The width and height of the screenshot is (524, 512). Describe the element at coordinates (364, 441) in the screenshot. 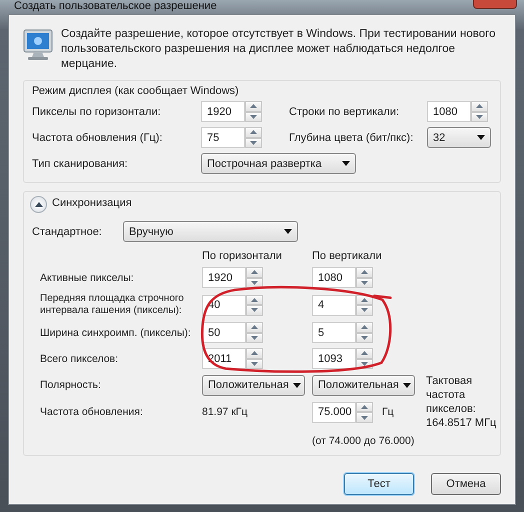

I see `range-text: (от 74.000 до 76.000)` at that location.